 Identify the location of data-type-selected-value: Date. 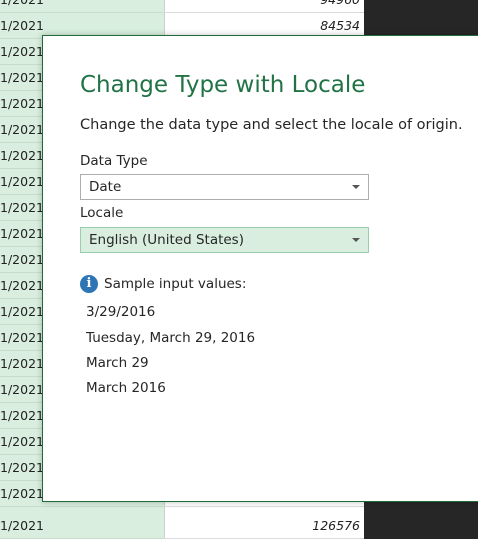
(105, 187).